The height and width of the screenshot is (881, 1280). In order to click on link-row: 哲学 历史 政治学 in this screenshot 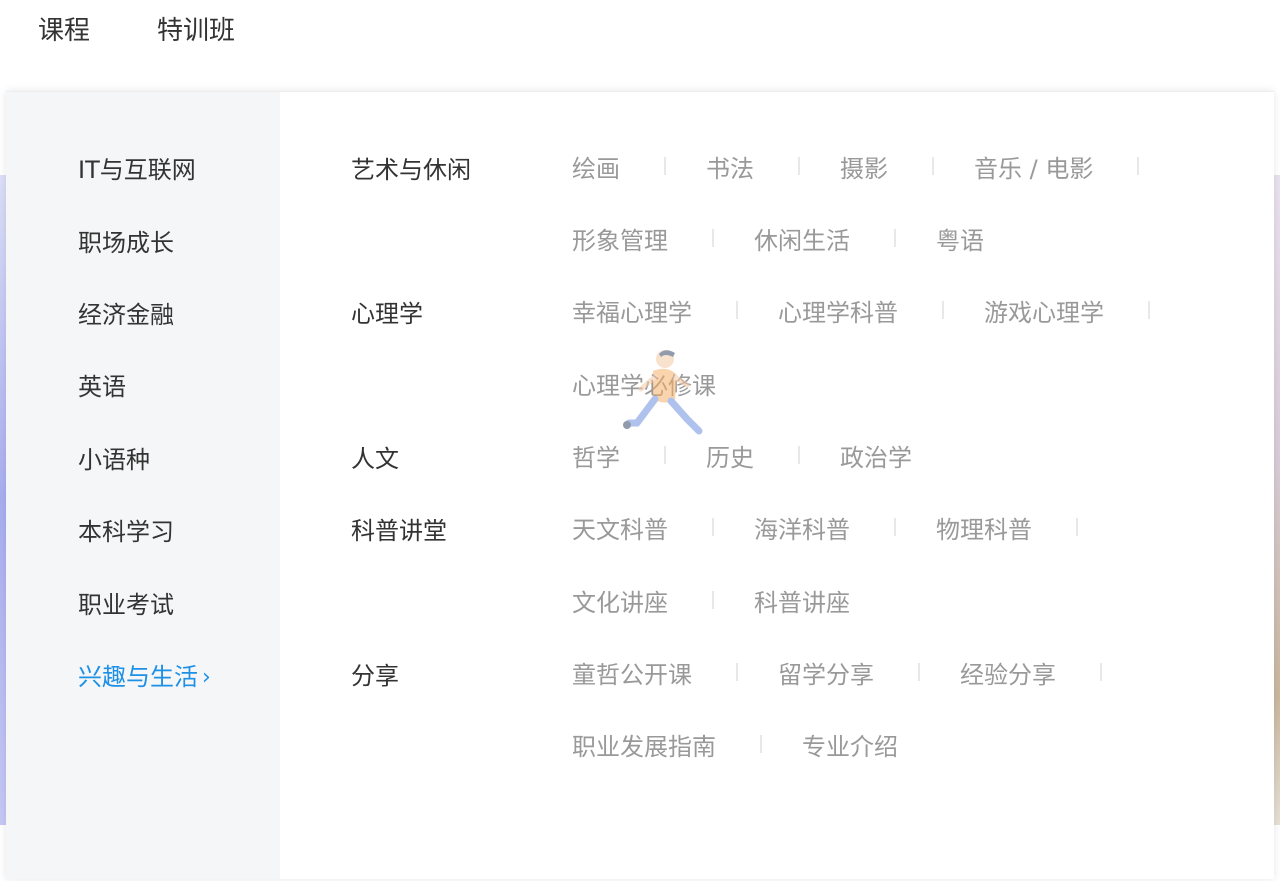, I will do `click(742, 455)`.